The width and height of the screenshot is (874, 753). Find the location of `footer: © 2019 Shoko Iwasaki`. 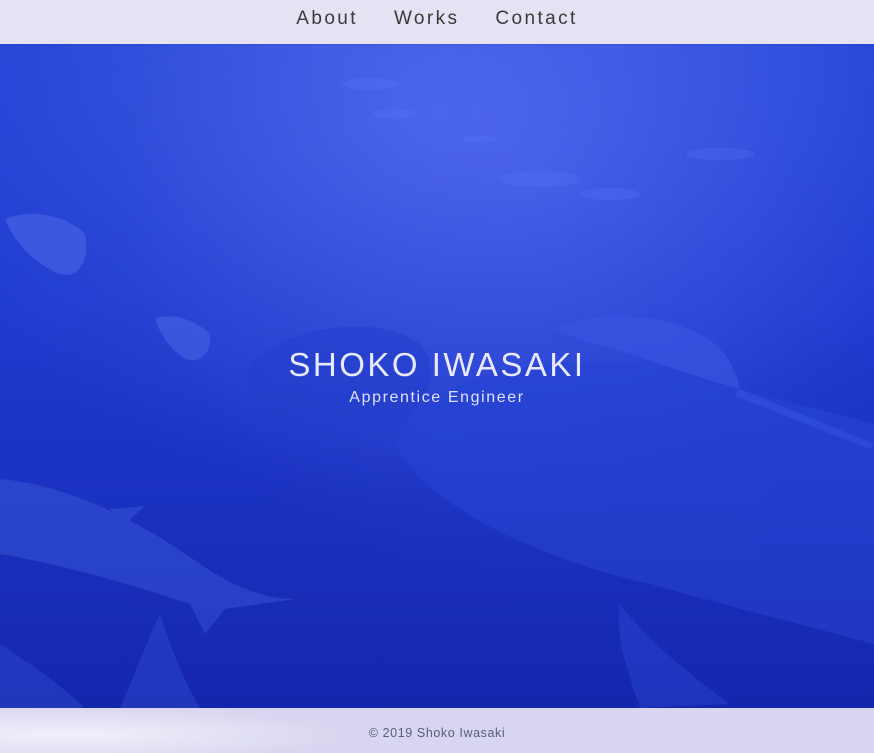

footer: © 2019 Shoko Iwasaki is located at coordinates (437, 730).